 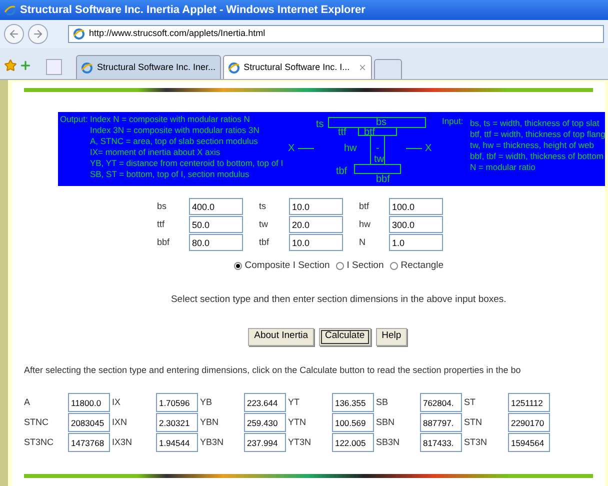 I want to click on output-label: YTN, so click(x=297, y=422).